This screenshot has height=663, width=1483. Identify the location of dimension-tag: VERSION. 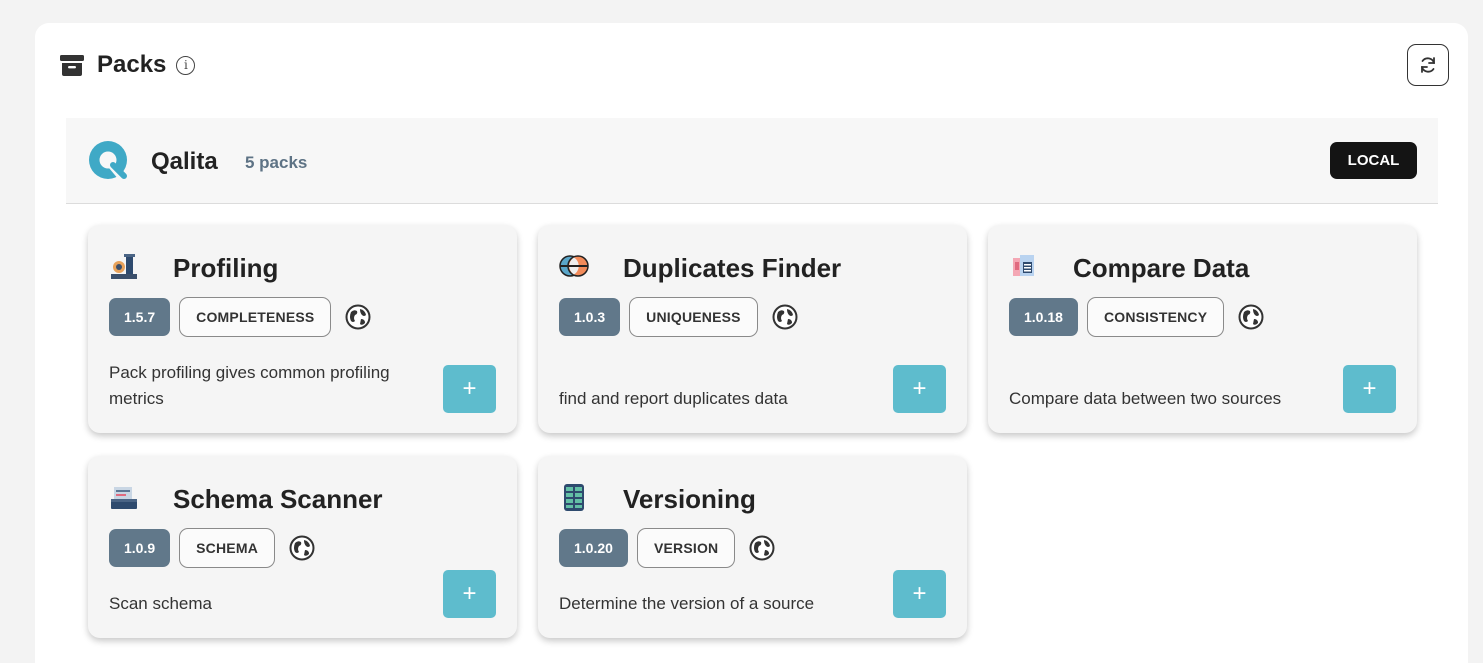
(686, 548).